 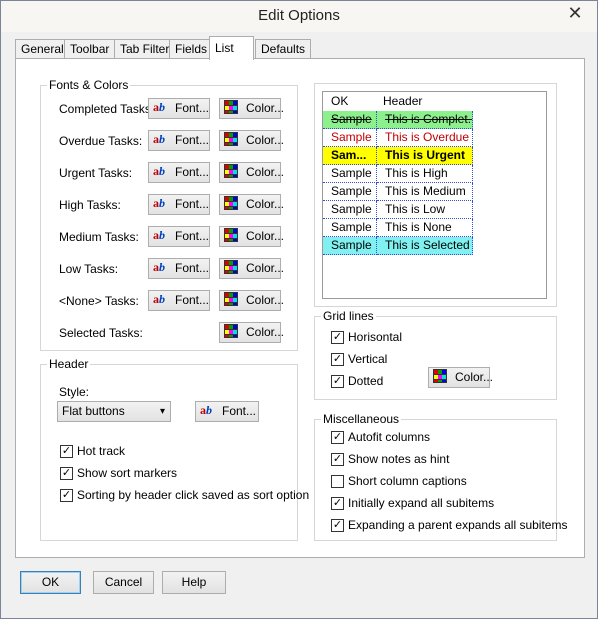 What do you see at coordinates (398, 246) in the screenshot?
I see `list-item: Sample This is Selected` at bounding box center [398, 246].